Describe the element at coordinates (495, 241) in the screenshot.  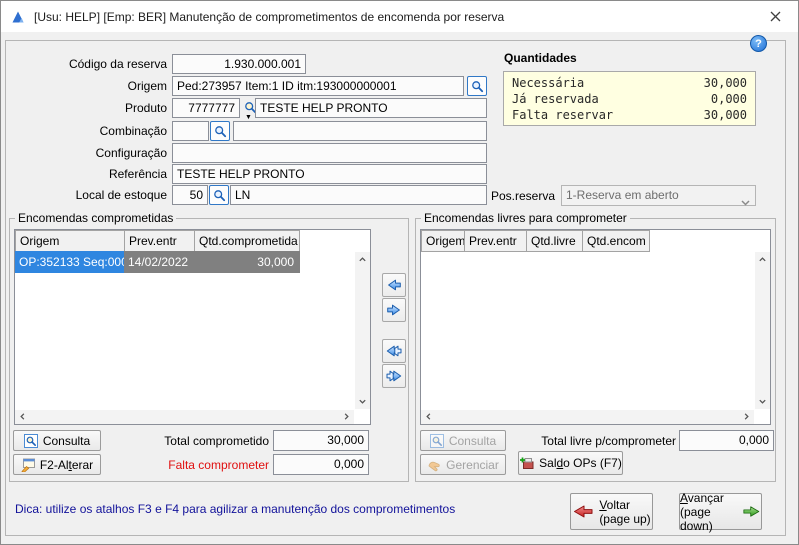
I see `free-col-prev-entr: Prev.entr` at that location.